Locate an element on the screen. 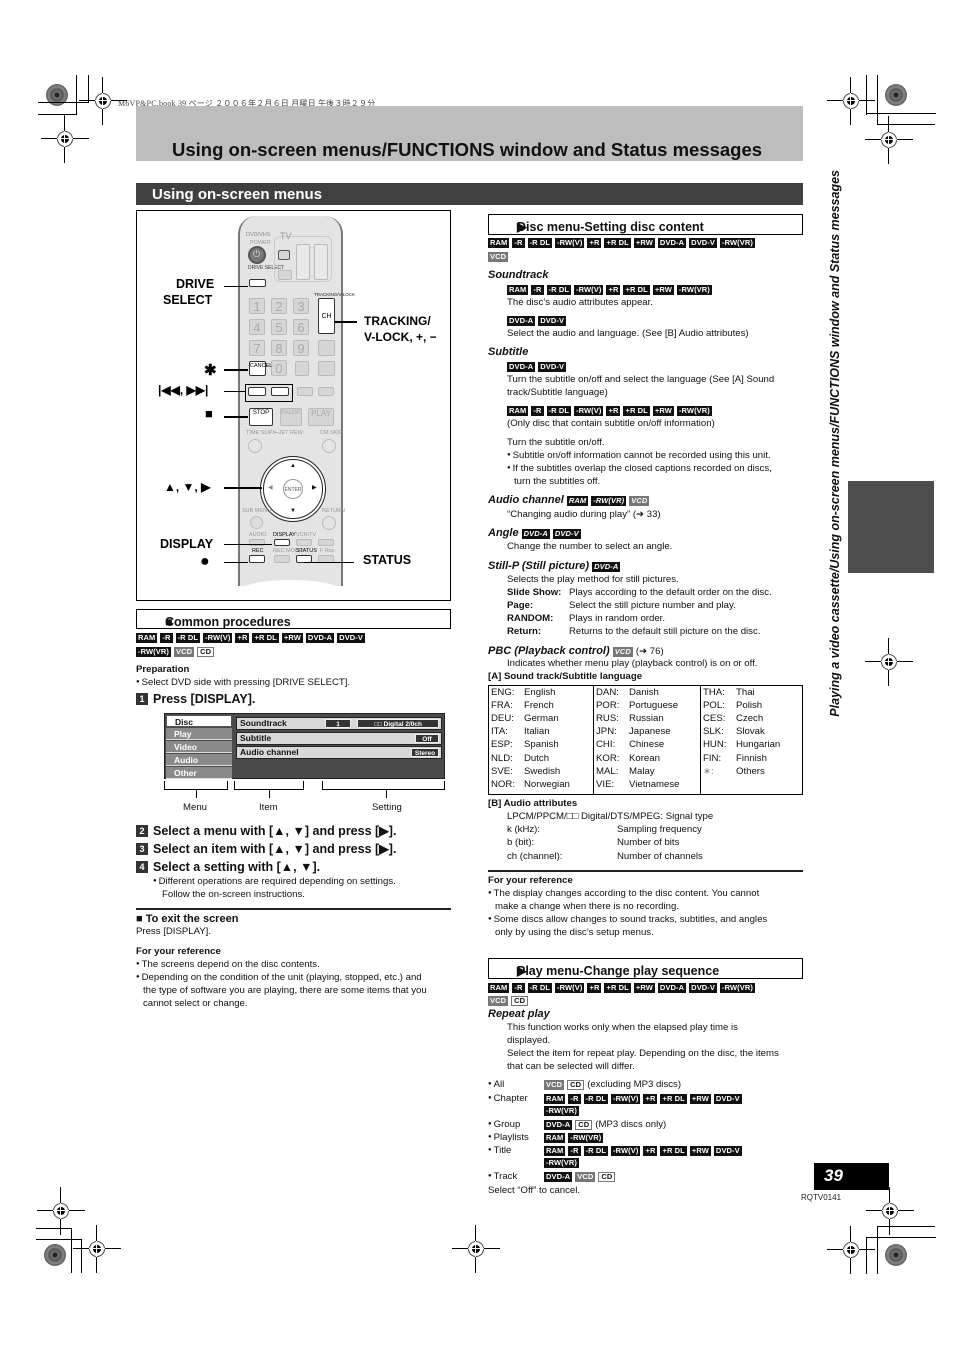  digit-3-button: 3 is located at coordinates (301, 306).